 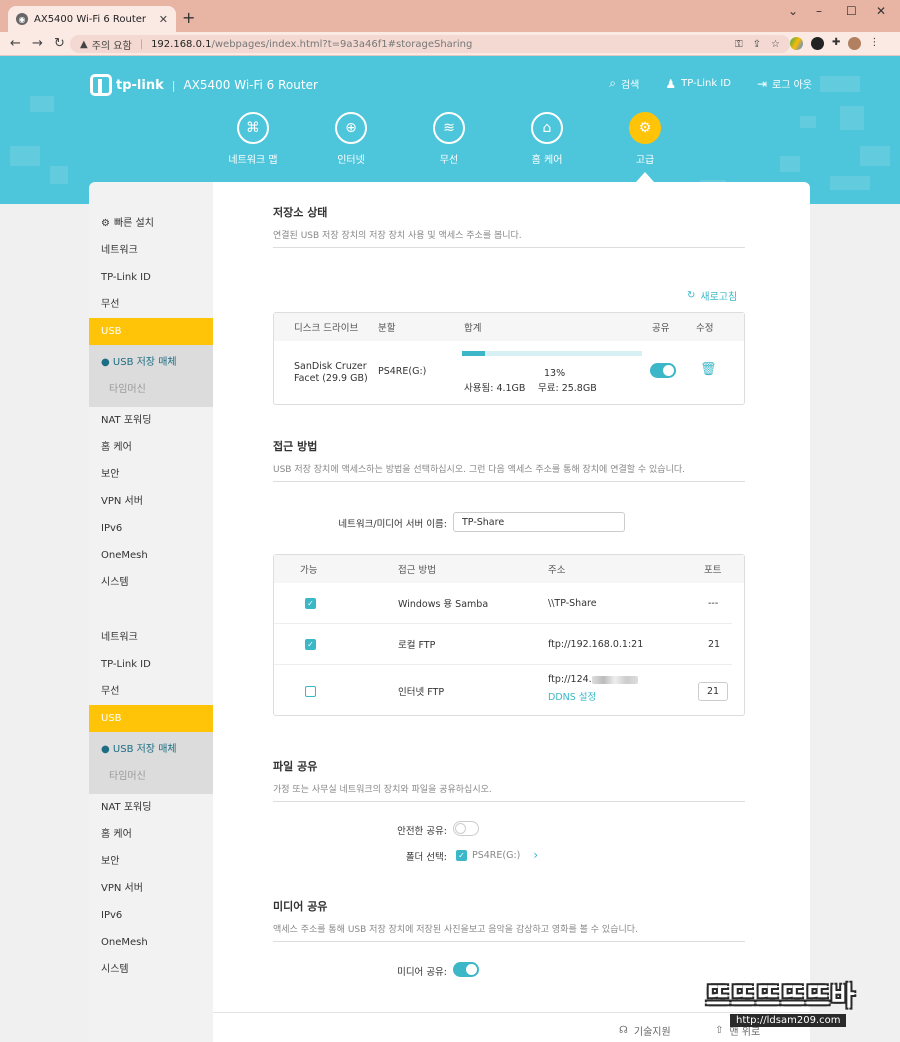 What do you see at coordinates (84, 44) in the screenshot?
I see `warning-icon: ▲` at bounding box center [84, 44].